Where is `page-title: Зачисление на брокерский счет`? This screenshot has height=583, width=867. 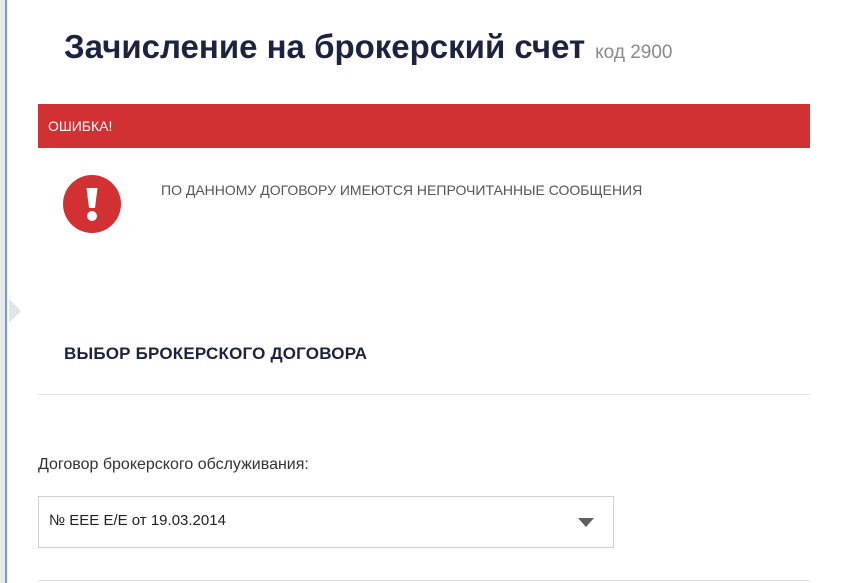
page-title: Зачисление на брокерский счет is located at coordinates (325, 46).